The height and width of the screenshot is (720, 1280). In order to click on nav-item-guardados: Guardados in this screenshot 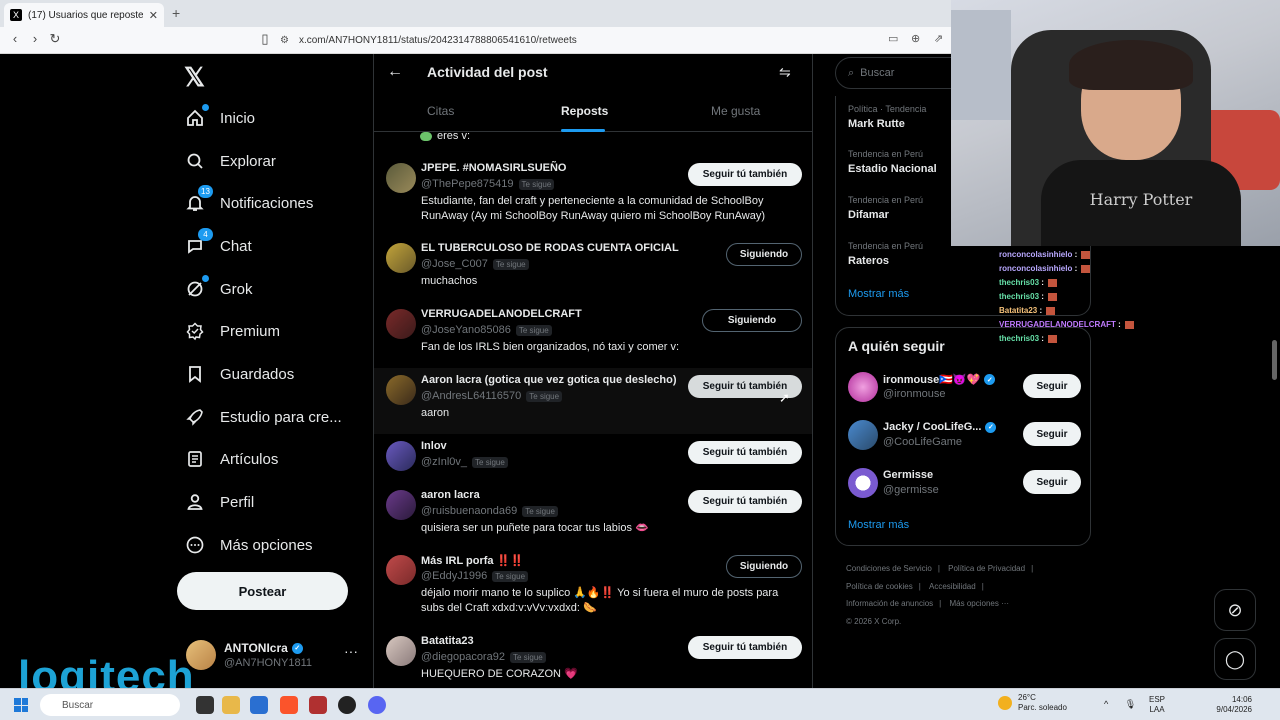, I will do `click(239, 374)`.